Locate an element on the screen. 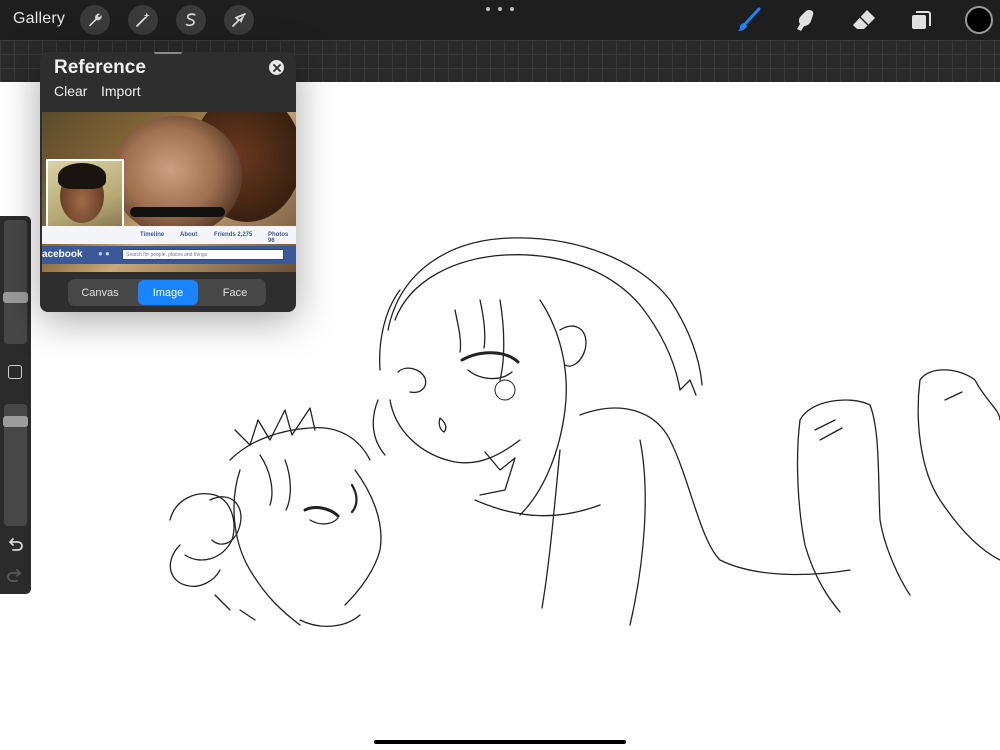 Image resolution: width=1000 pixels, height=750 pixels. import-button: Import is located at coordinates (121, 91).